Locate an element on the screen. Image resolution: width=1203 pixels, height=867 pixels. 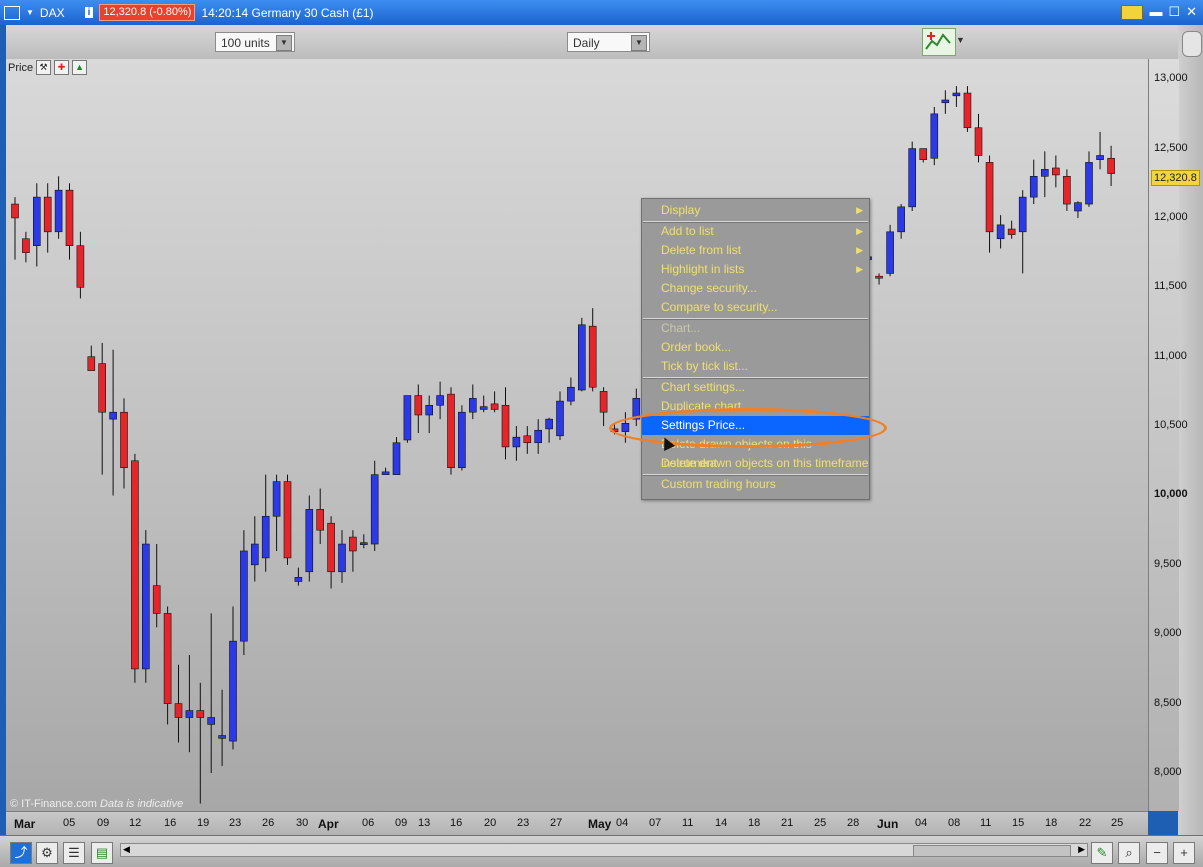
keyboard-icon is located at coordinates (1132, 12).